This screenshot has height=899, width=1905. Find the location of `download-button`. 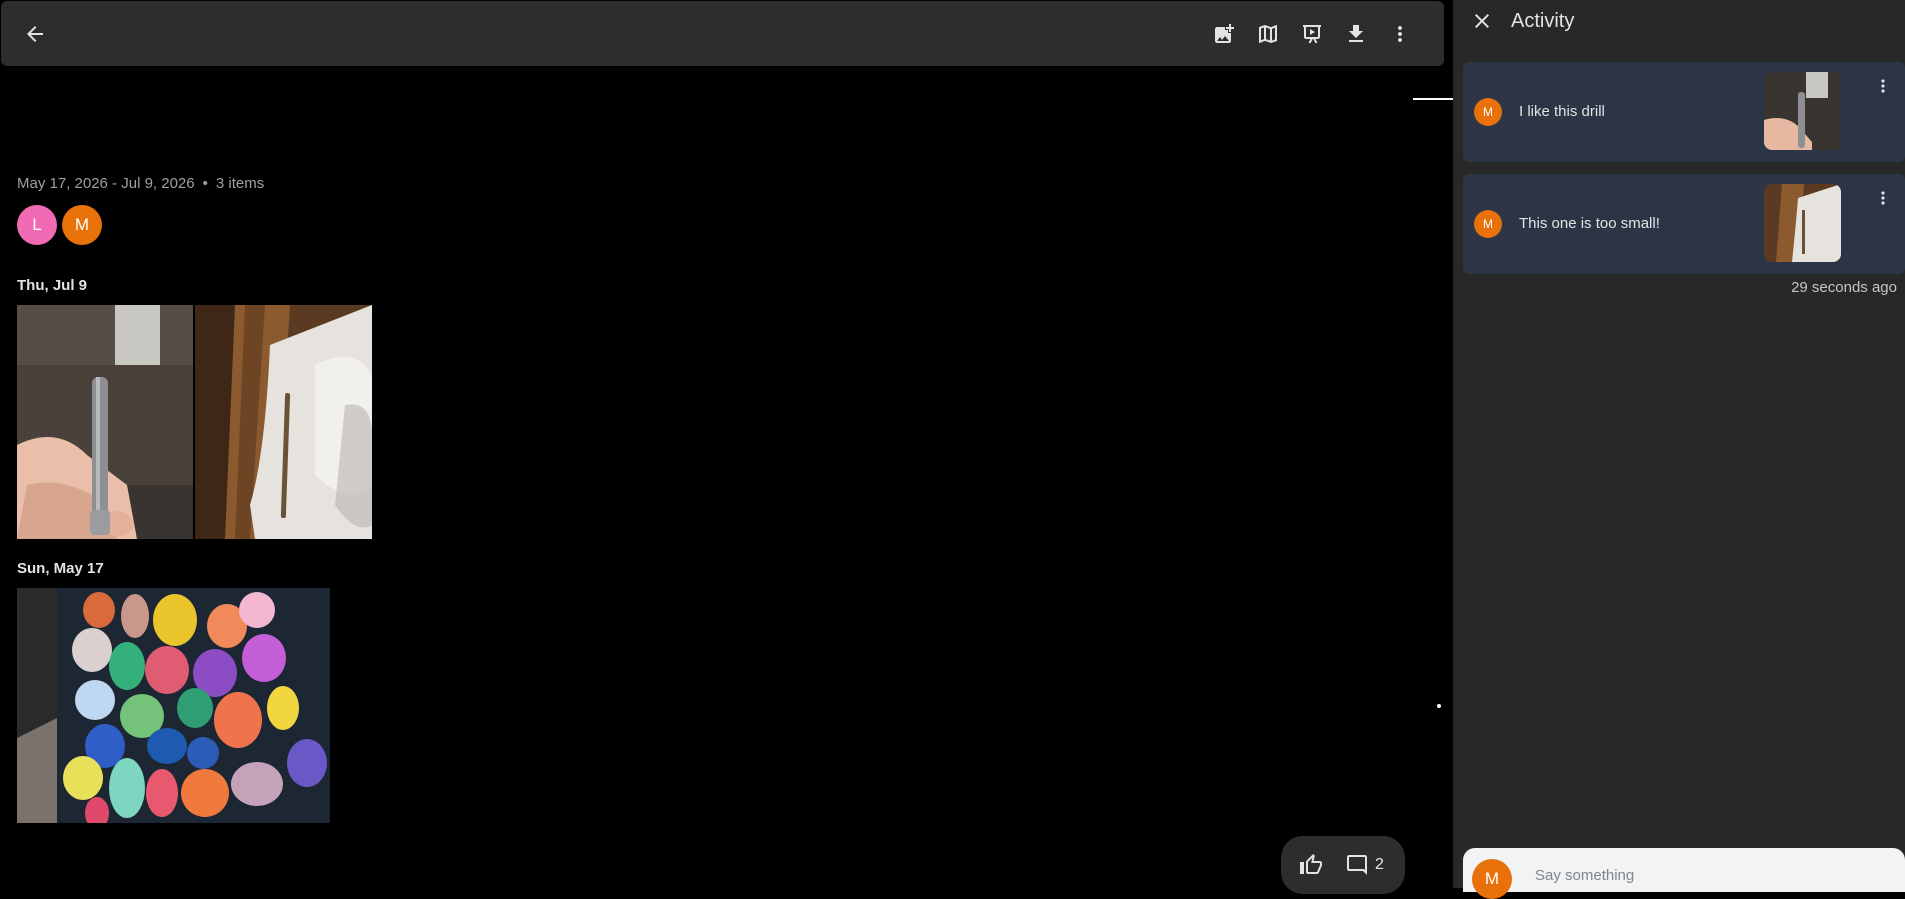

download-button is located at coordinates (1356, 34).